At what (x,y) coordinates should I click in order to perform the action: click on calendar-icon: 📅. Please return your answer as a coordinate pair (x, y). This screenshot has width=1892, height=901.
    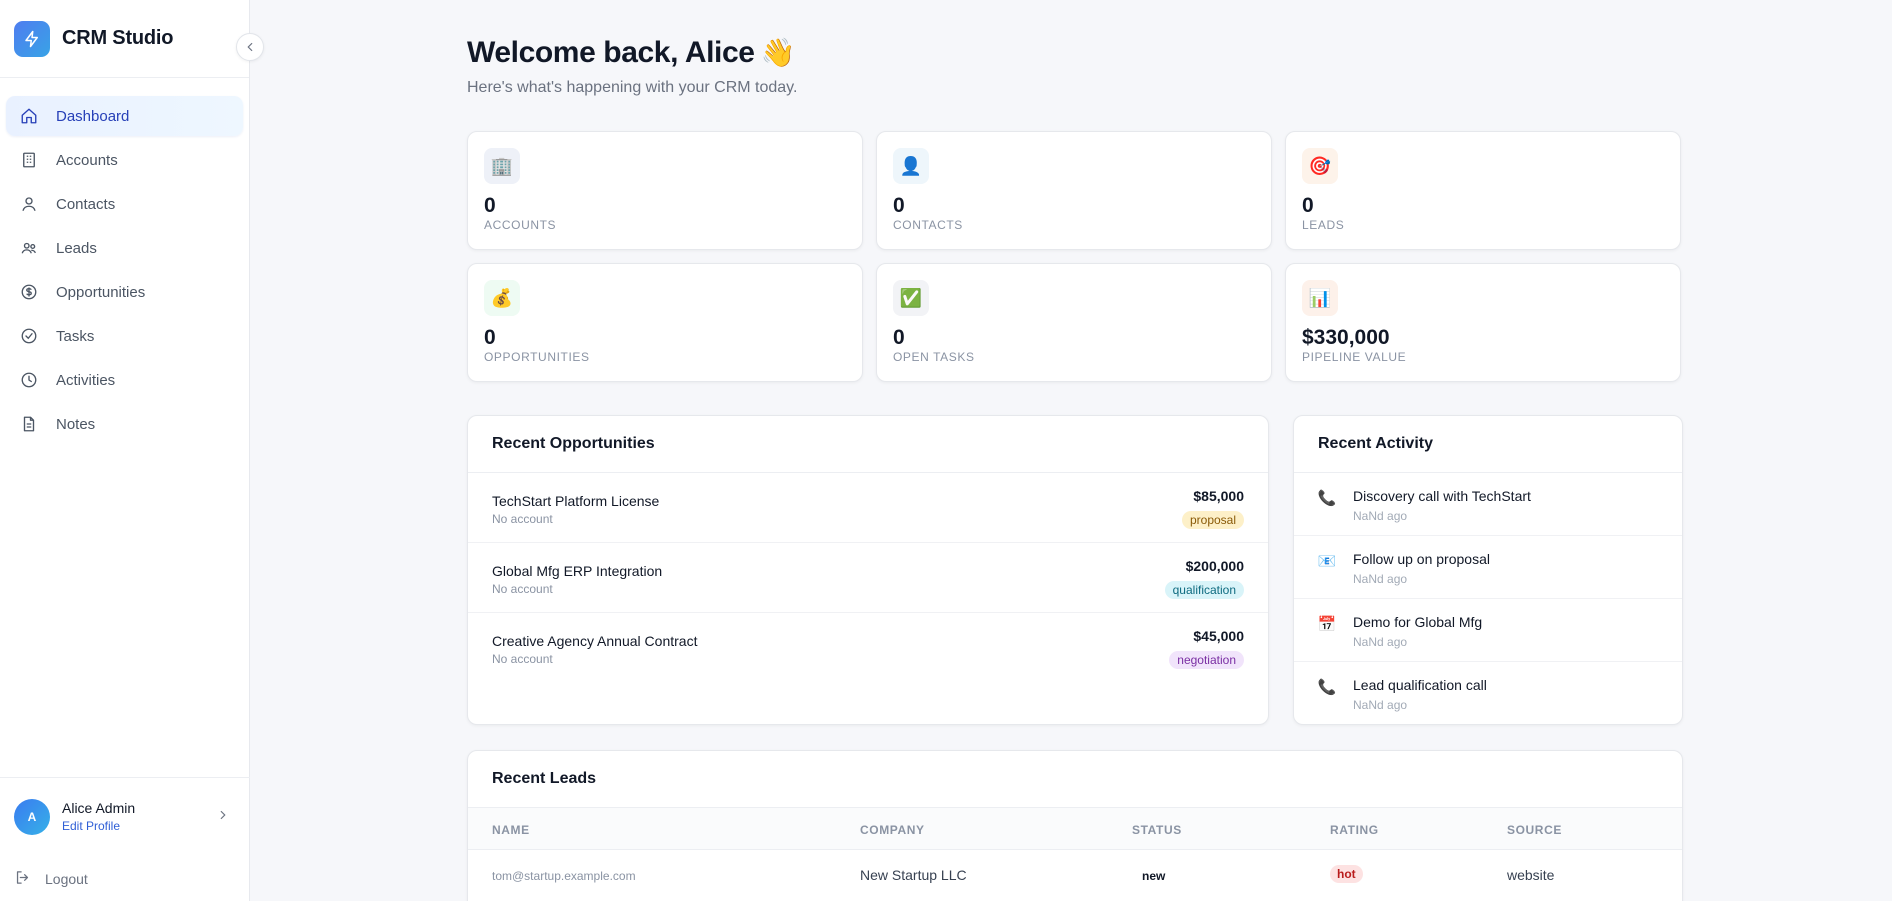
    Looking at the image, I should click on (1327, 624).